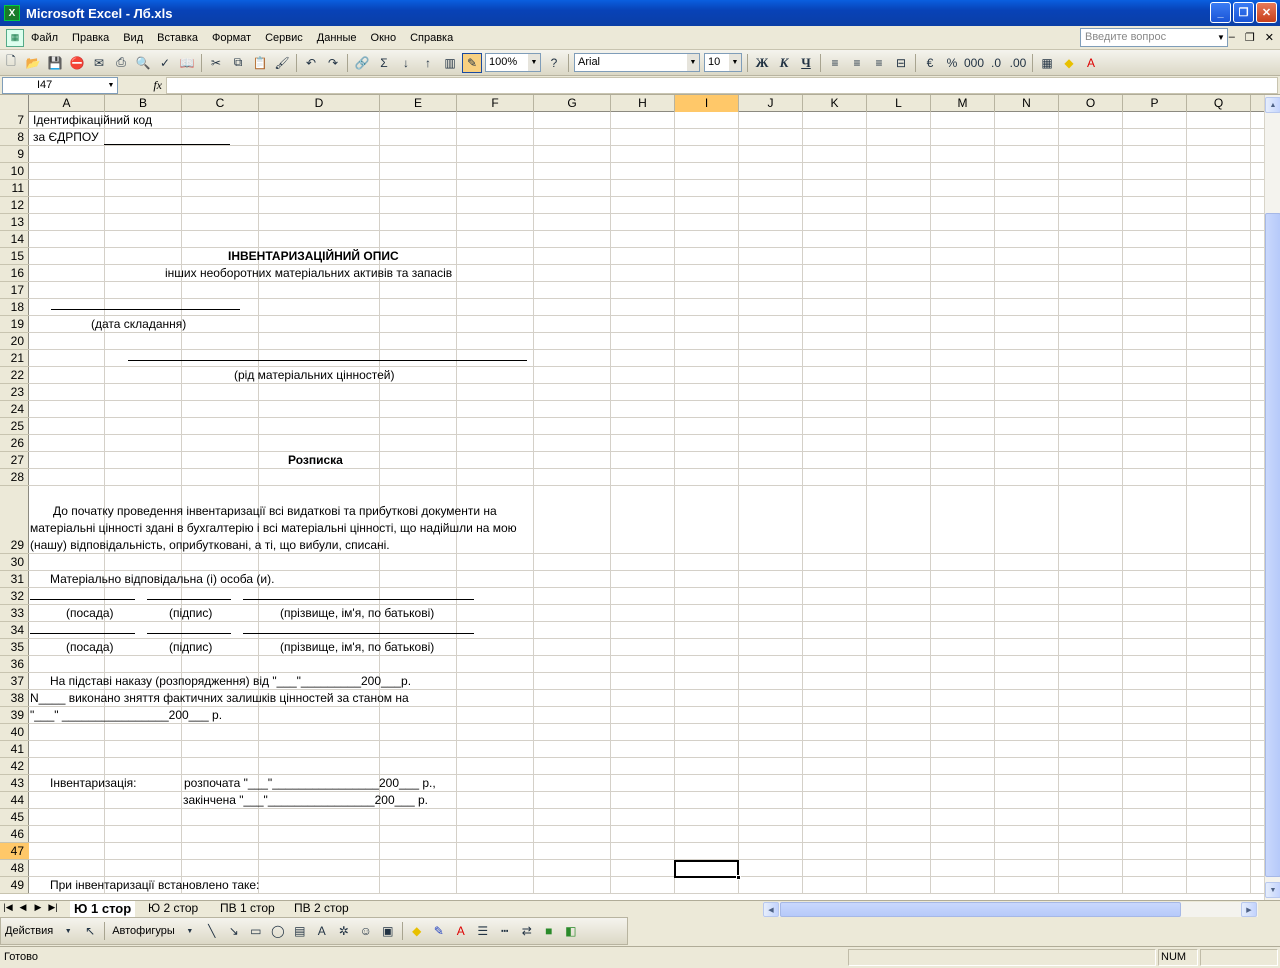 The image size is (1280, 968). Describe the element at coordinates (806, 63) in the screenshot. I see `underline-button: Ч` at that location.